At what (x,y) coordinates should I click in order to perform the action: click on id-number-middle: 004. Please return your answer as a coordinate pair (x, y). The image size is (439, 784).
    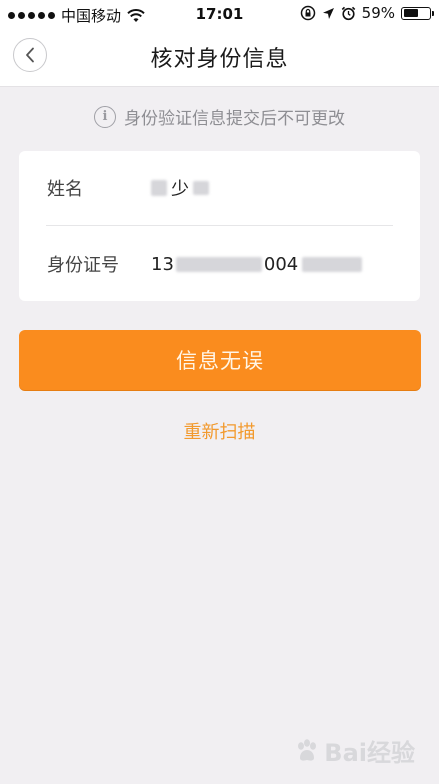
    Looking at the image, I should click on (281, 264).